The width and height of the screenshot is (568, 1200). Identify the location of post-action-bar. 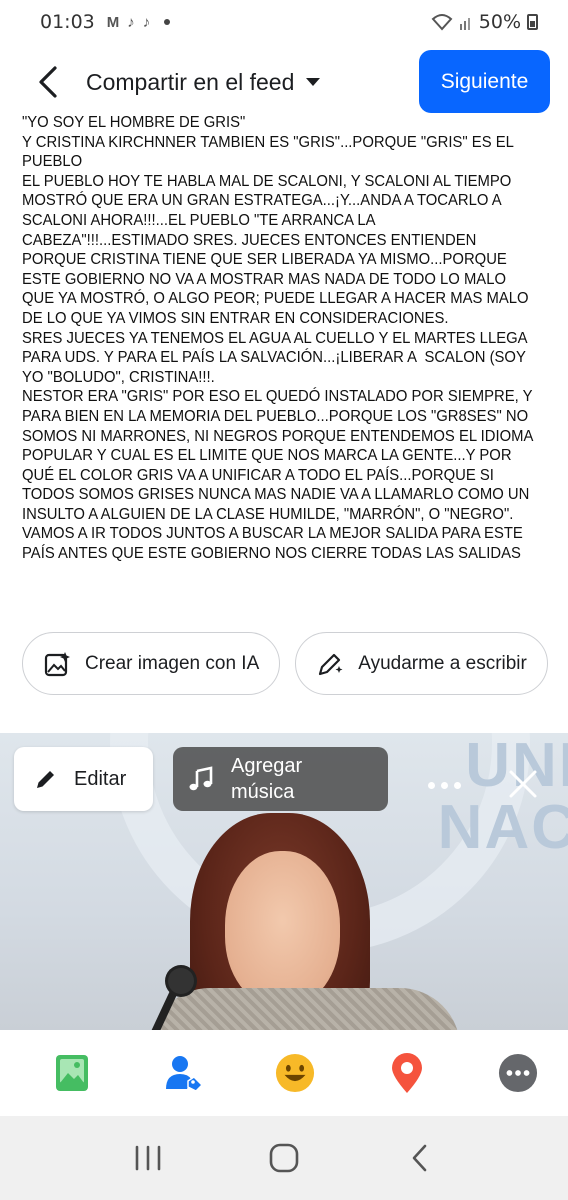
(284, 1073).